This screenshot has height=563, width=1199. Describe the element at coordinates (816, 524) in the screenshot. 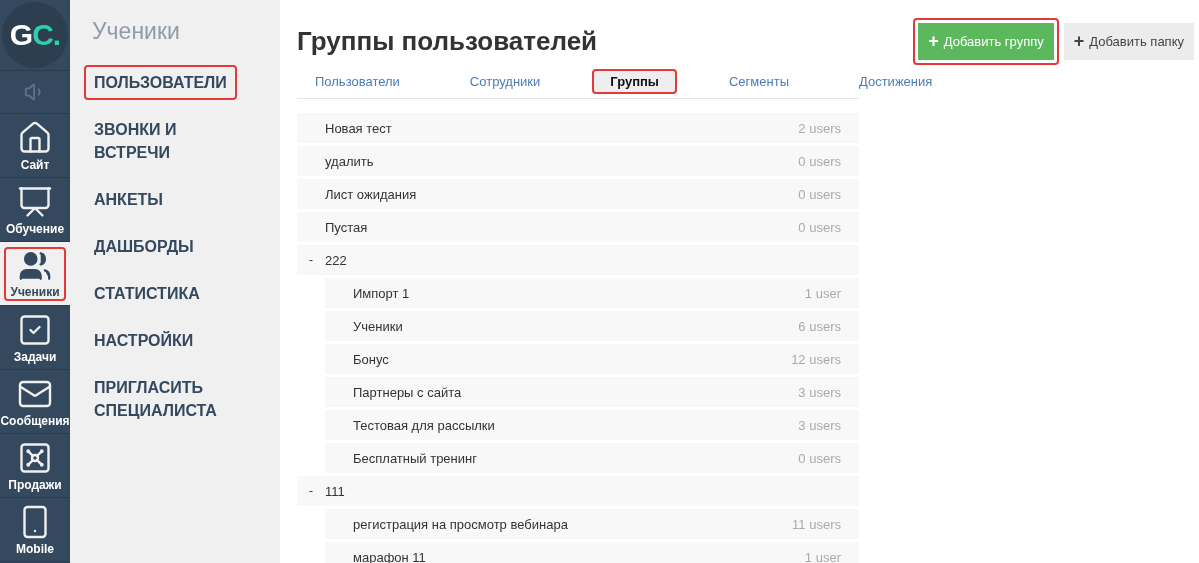

I see `user-count: 11 users` at that location.